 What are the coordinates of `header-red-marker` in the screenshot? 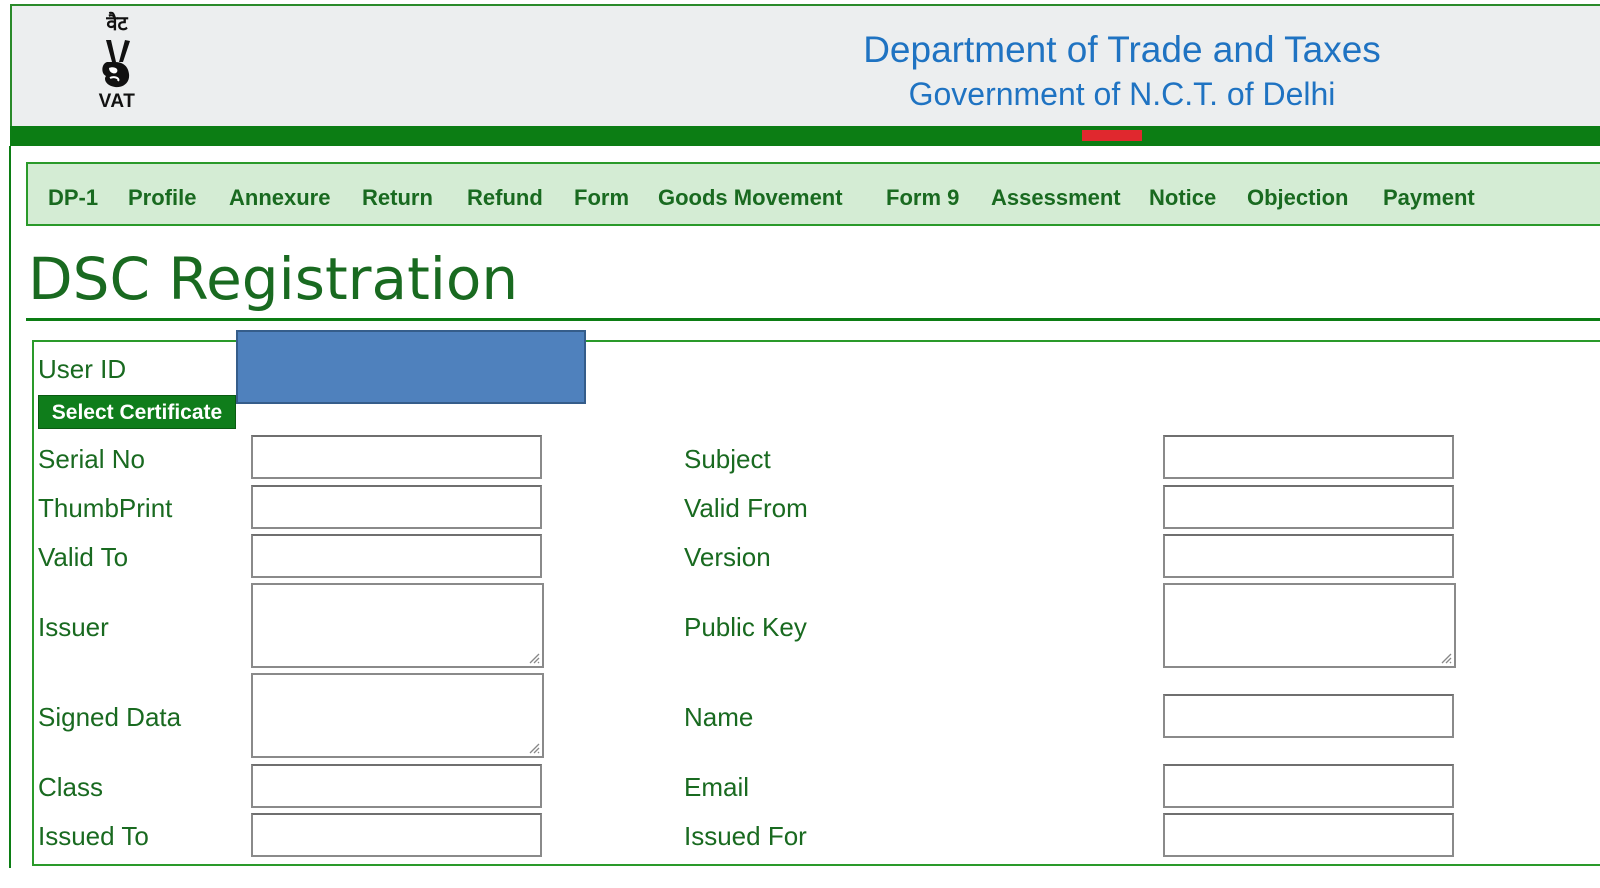 It's located at (1112, 135).